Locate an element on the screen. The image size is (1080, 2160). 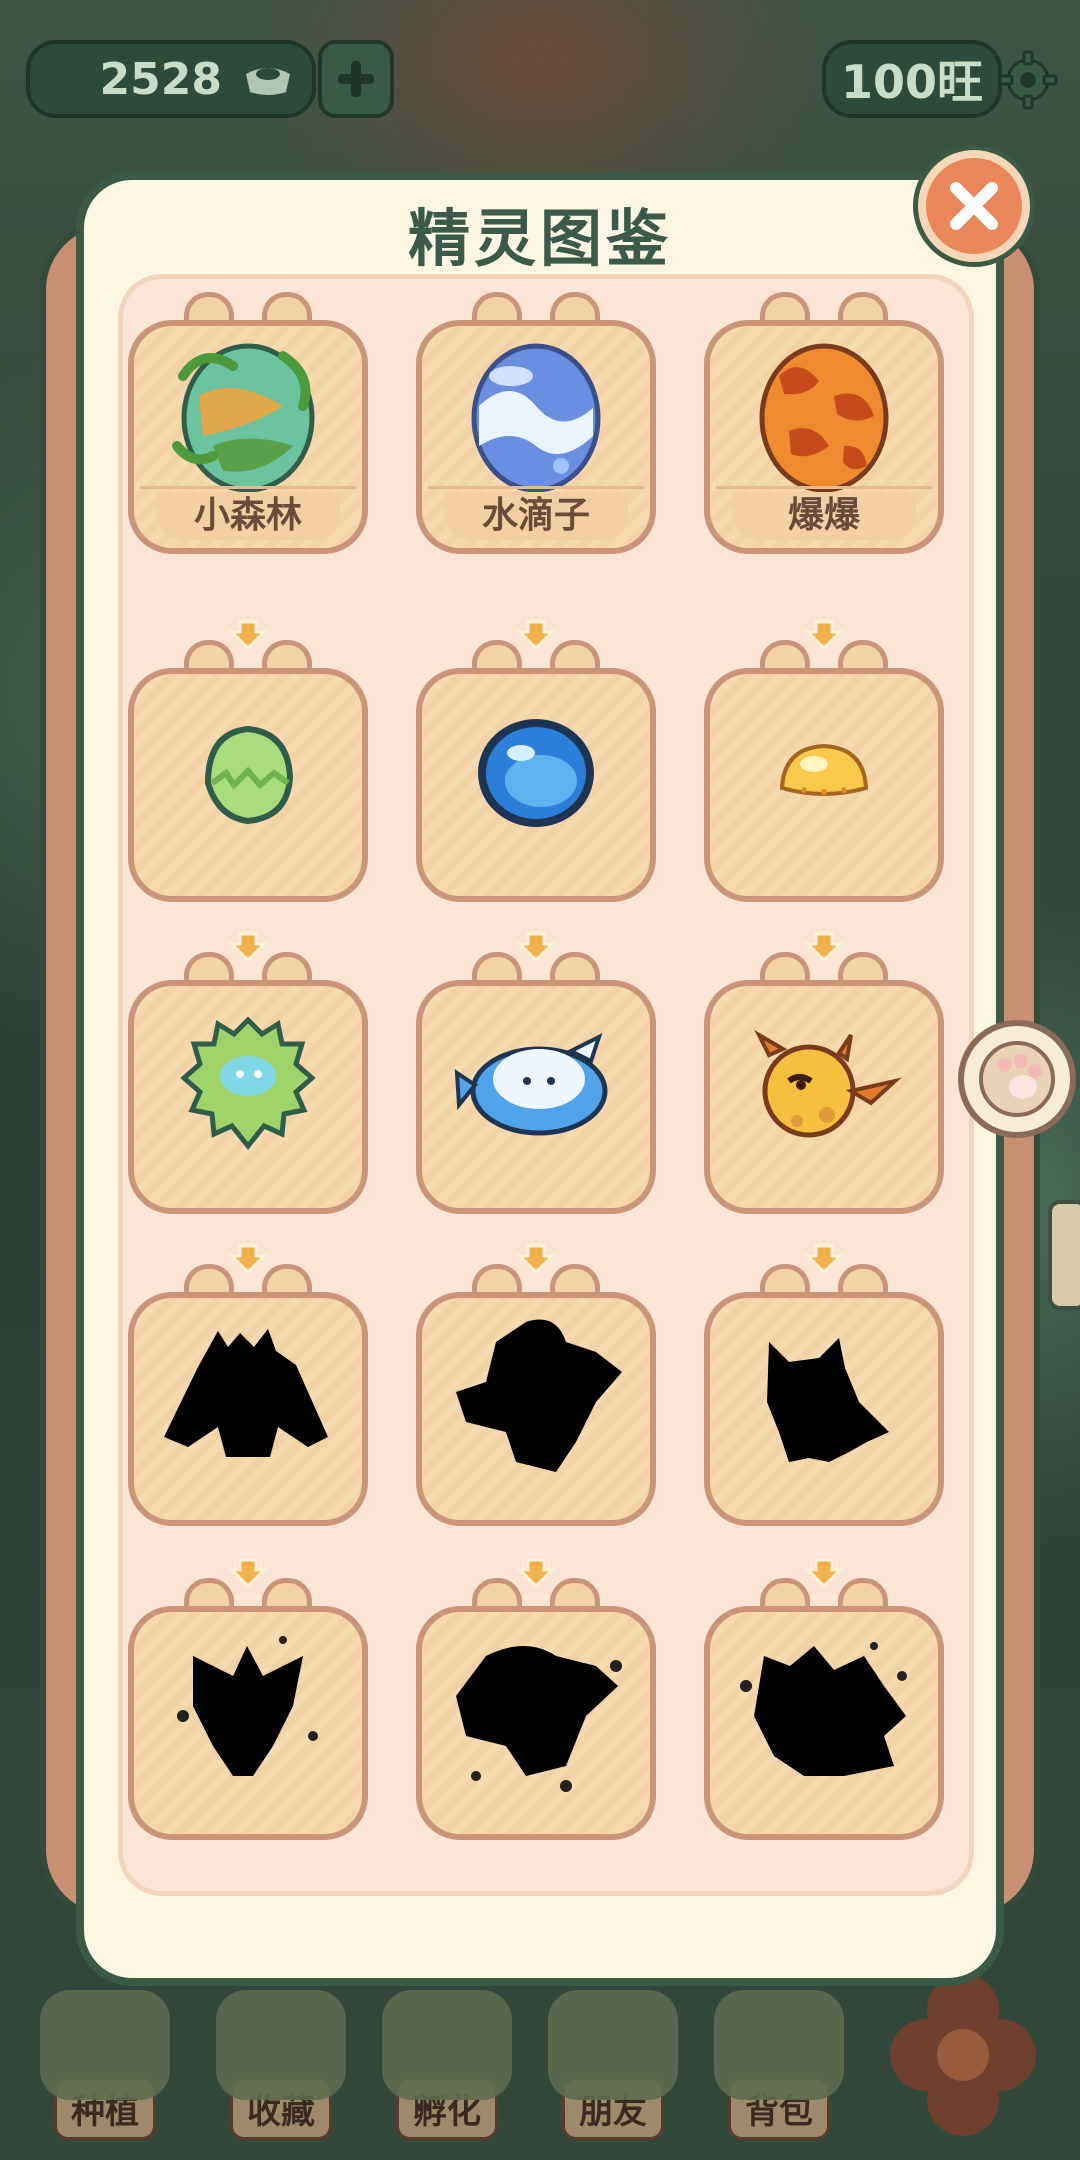
sprite-card-forest-stage1 is located at coordinates (248, 771).